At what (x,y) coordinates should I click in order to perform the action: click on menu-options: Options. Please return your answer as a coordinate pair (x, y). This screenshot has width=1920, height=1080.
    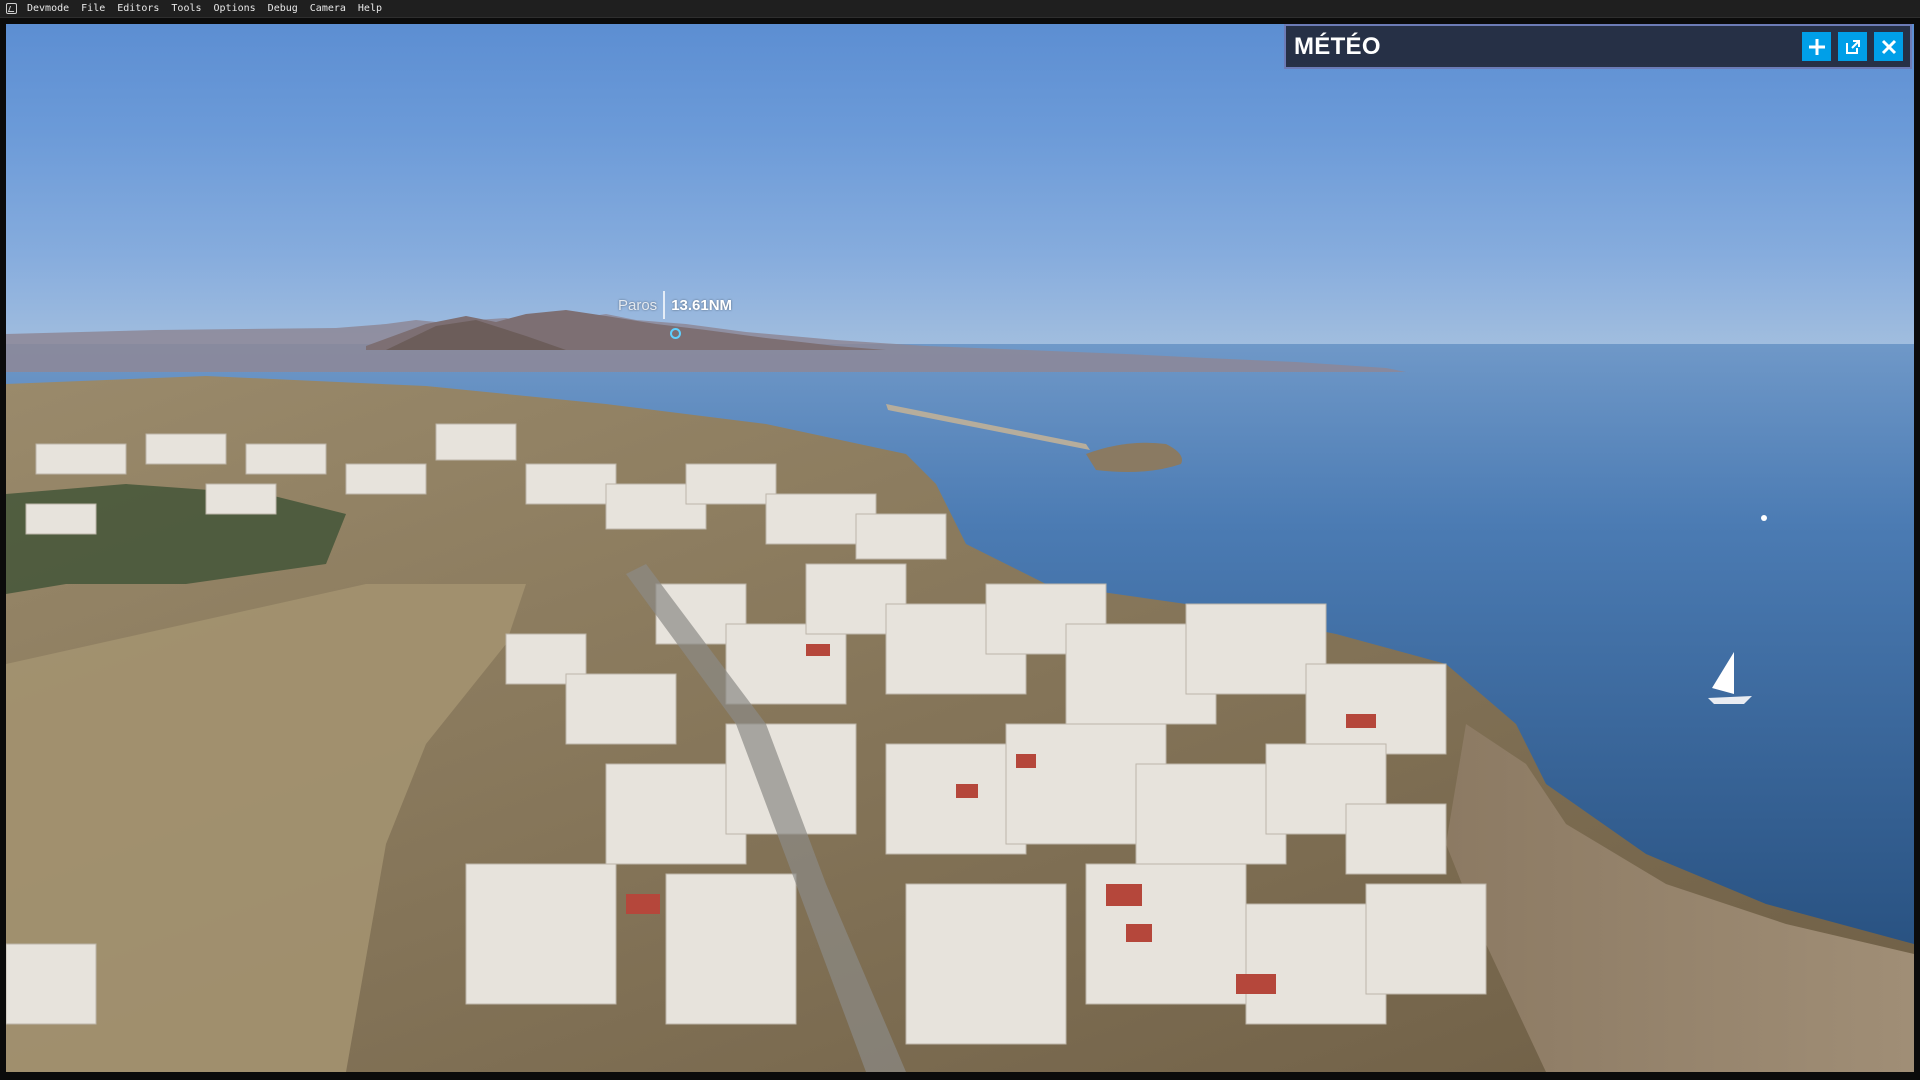
    Looking at the image, I should click on (237, 8).